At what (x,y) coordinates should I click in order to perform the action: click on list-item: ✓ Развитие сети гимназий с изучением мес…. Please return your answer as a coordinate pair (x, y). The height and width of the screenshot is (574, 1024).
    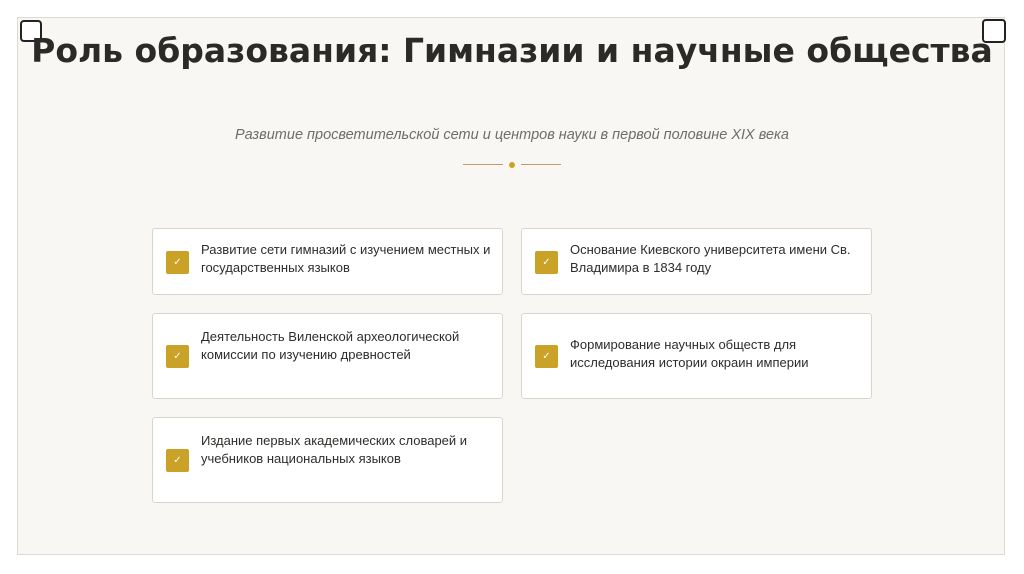
    Looking at the image, I should click on (327, 261).